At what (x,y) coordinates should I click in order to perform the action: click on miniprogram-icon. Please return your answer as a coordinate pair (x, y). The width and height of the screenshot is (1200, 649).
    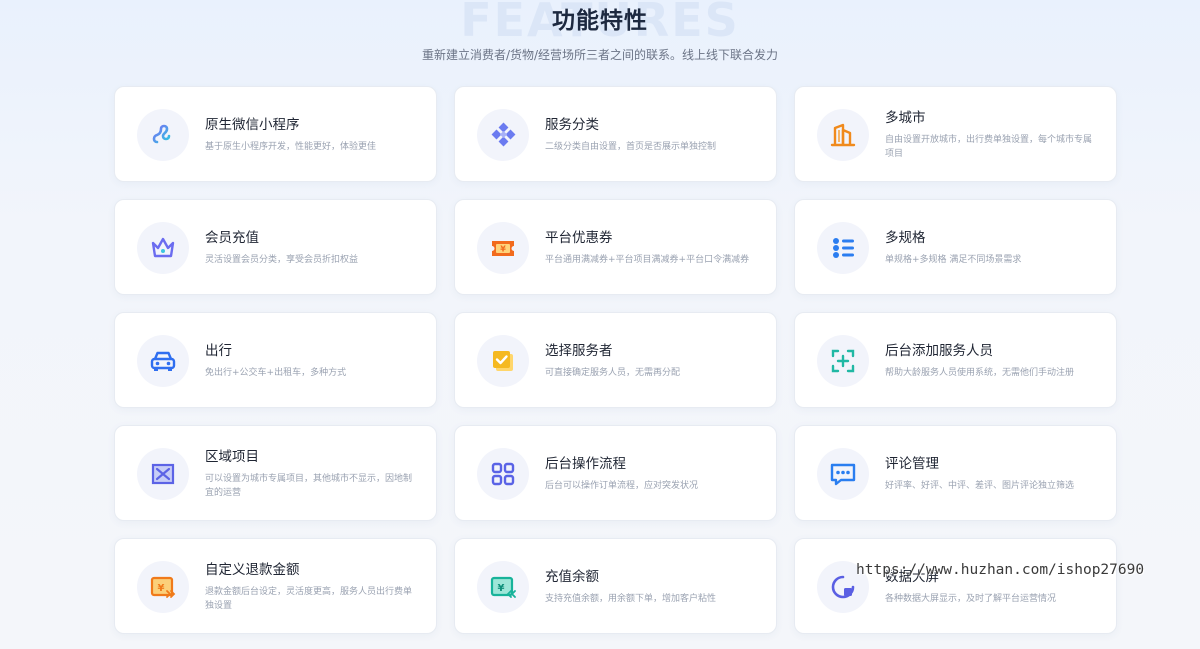
    Looking at the image, I should click on (163, 135).